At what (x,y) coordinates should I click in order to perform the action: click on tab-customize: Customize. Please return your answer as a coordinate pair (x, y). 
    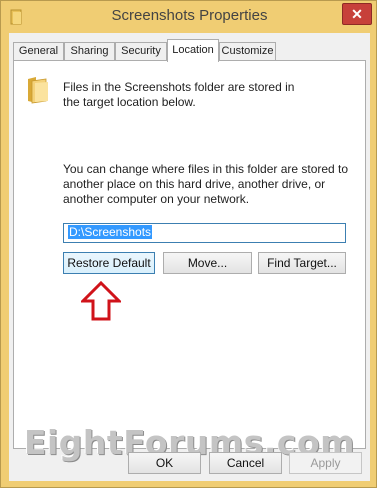
    Looking at the image, I should click on (247, 51).